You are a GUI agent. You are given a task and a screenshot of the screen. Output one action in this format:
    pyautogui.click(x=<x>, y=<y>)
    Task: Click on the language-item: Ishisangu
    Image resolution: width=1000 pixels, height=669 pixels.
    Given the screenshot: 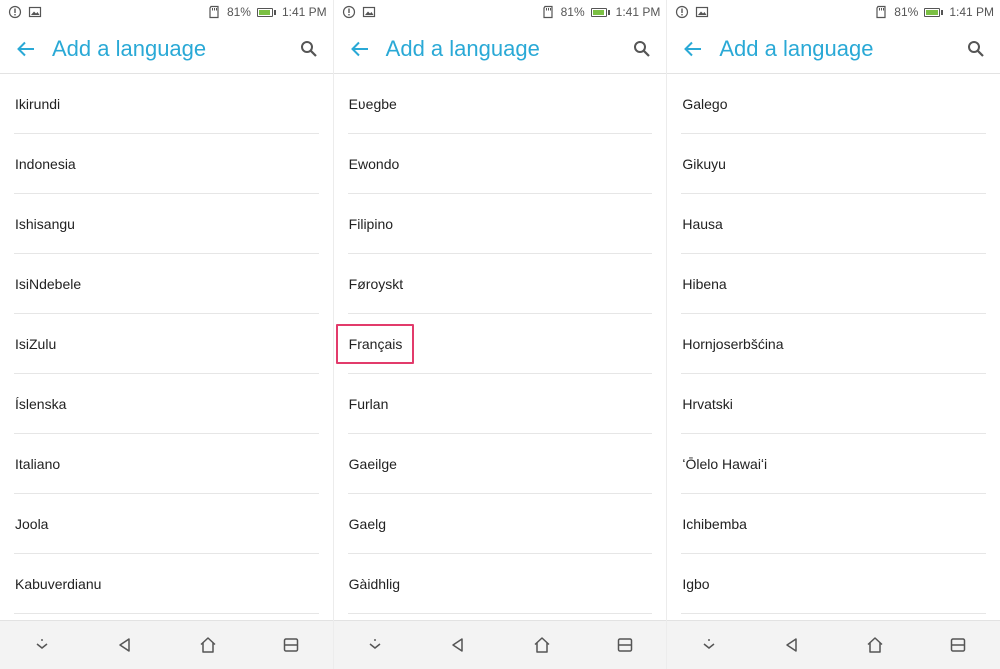 What is the action you would take?
    pyautogui.click(x=166, y=224)
    